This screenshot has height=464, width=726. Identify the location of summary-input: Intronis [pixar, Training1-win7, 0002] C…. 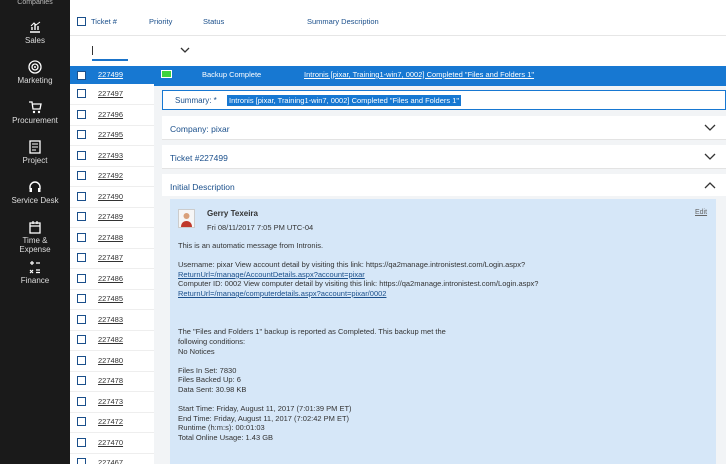
(344, 100).